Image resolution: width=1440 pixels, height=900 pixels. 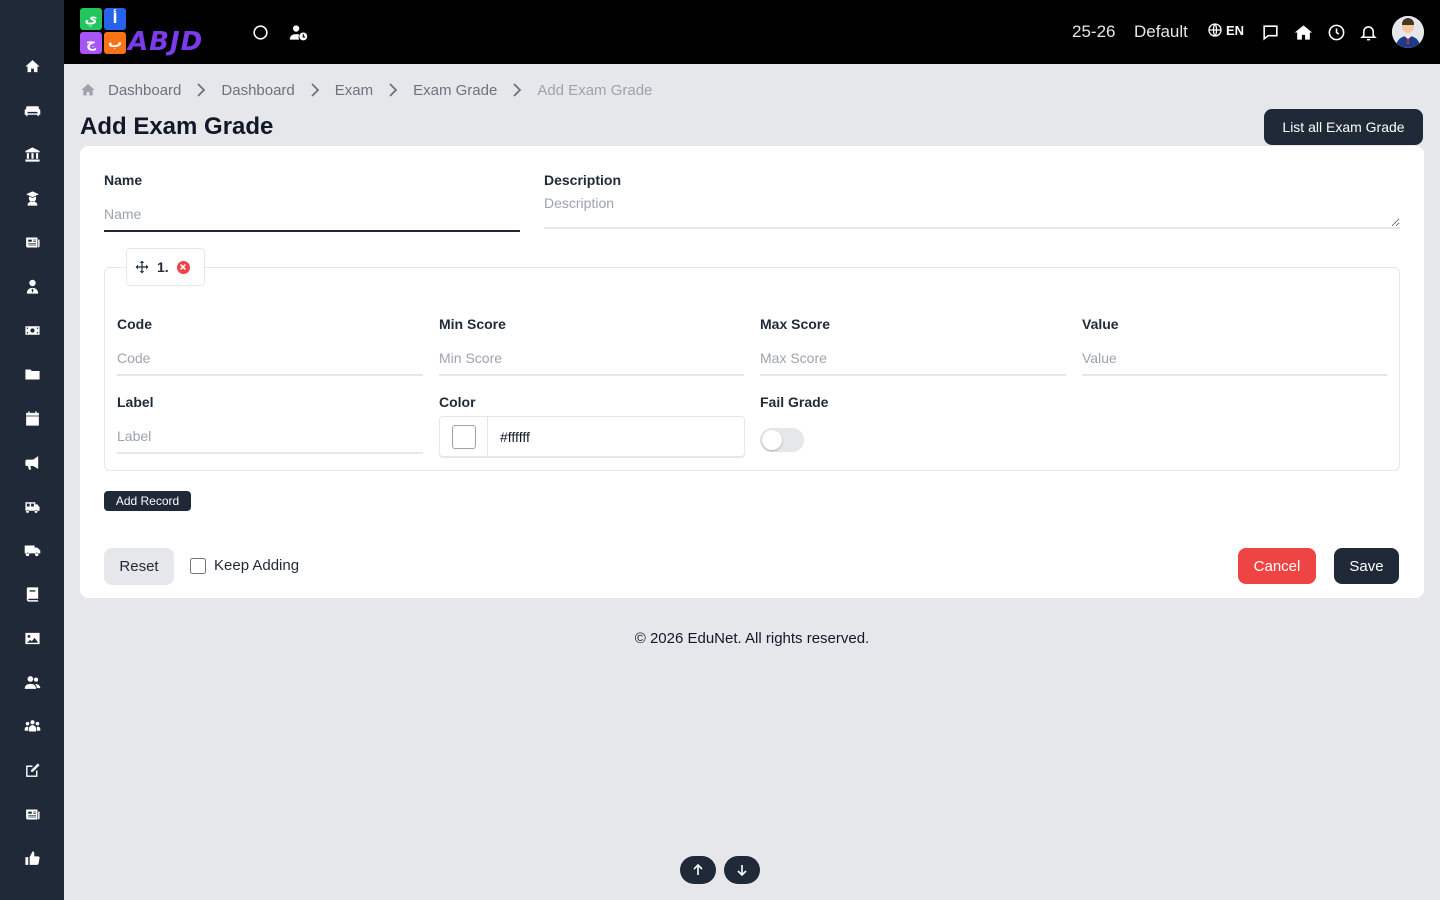 What do you see at coordinates (1215, 30) in the screenshot?
I see `globe-icon` at bounding box center [1215, 30].